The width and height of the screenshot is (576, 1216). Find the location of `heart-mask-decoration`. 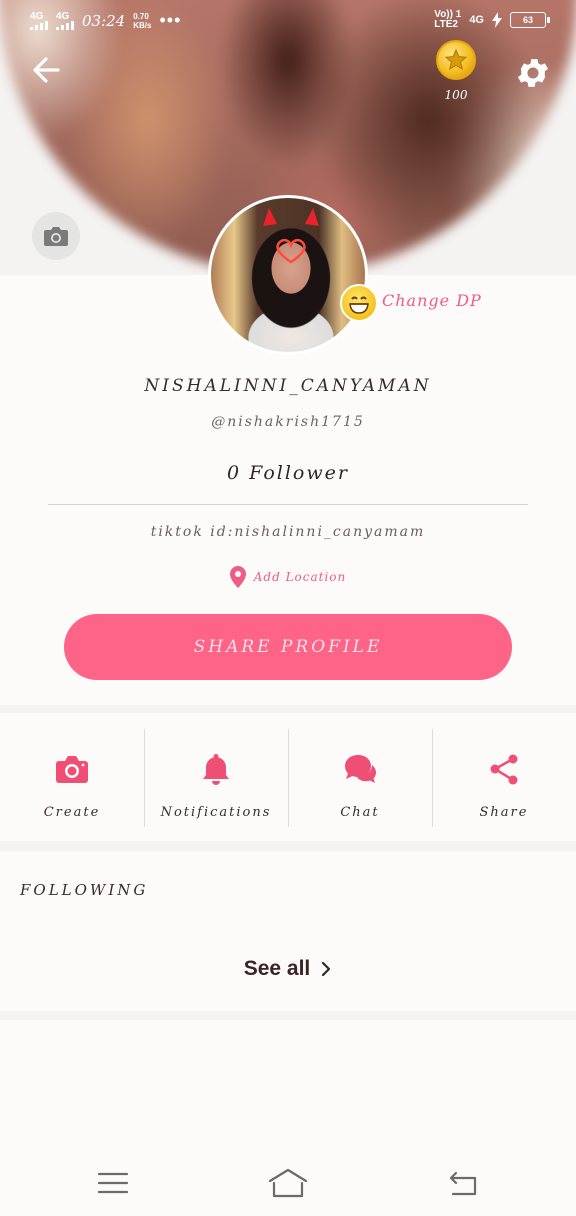

heart-mask-decoration is located at coordinates (291, 251).